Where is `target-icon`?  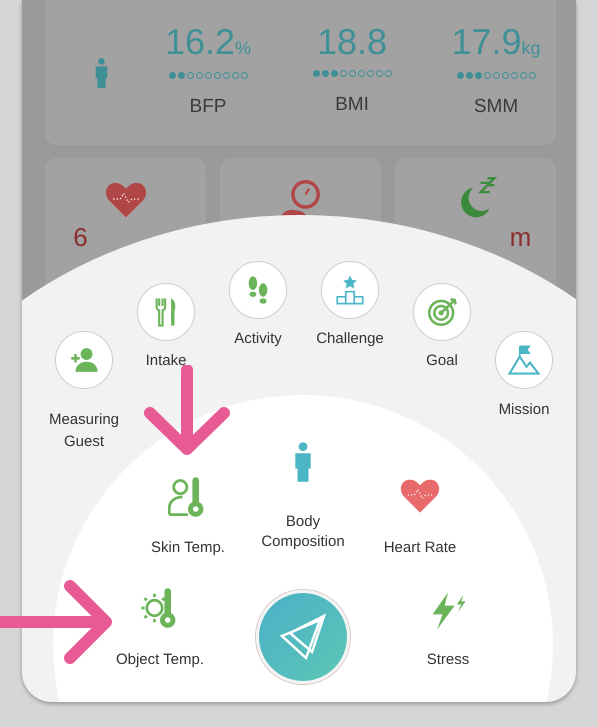
target-icon is located at coordinates (442, 312).